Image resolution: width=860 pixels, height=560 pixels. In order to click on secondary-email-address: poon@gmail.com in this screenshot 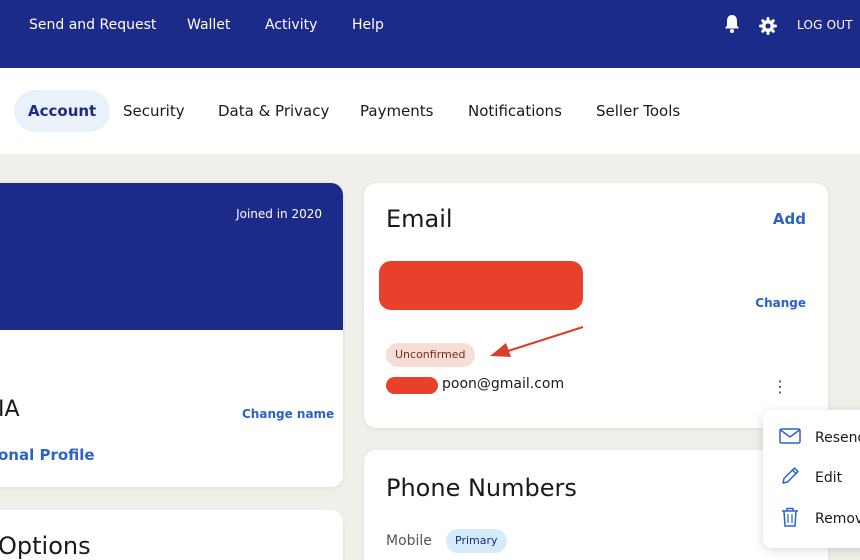, I will do `click(503, 384)`.